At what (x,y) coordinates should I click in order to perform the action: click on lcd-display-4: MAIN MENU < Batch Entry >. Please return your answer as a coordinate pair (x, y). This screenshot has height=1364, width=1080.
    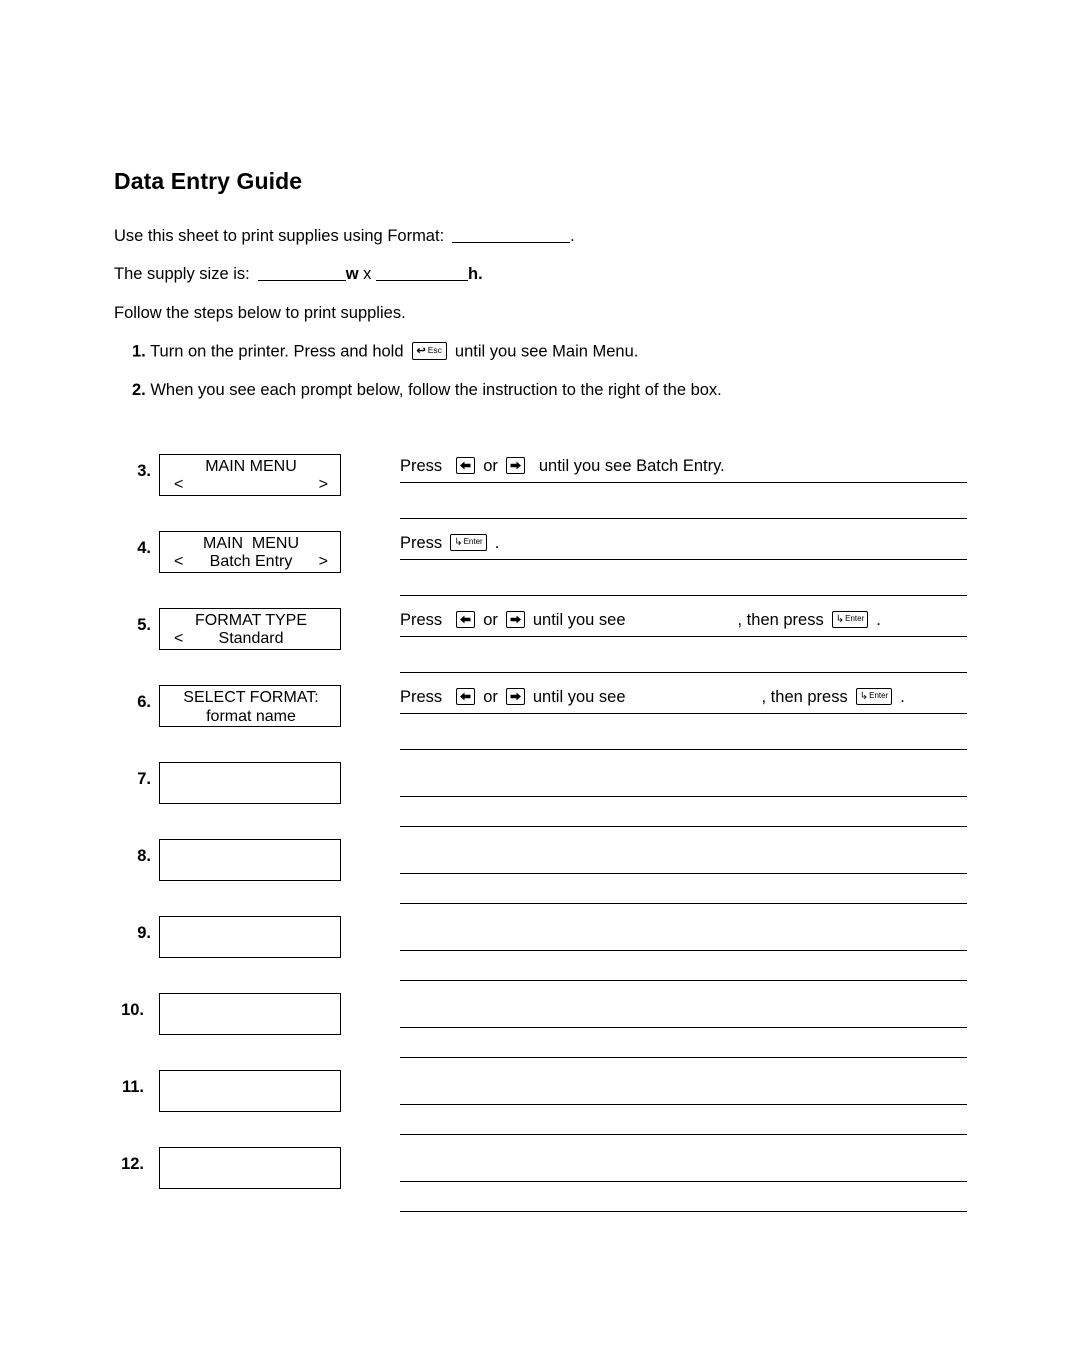
    Looking at the image, I should click on (250, 552).